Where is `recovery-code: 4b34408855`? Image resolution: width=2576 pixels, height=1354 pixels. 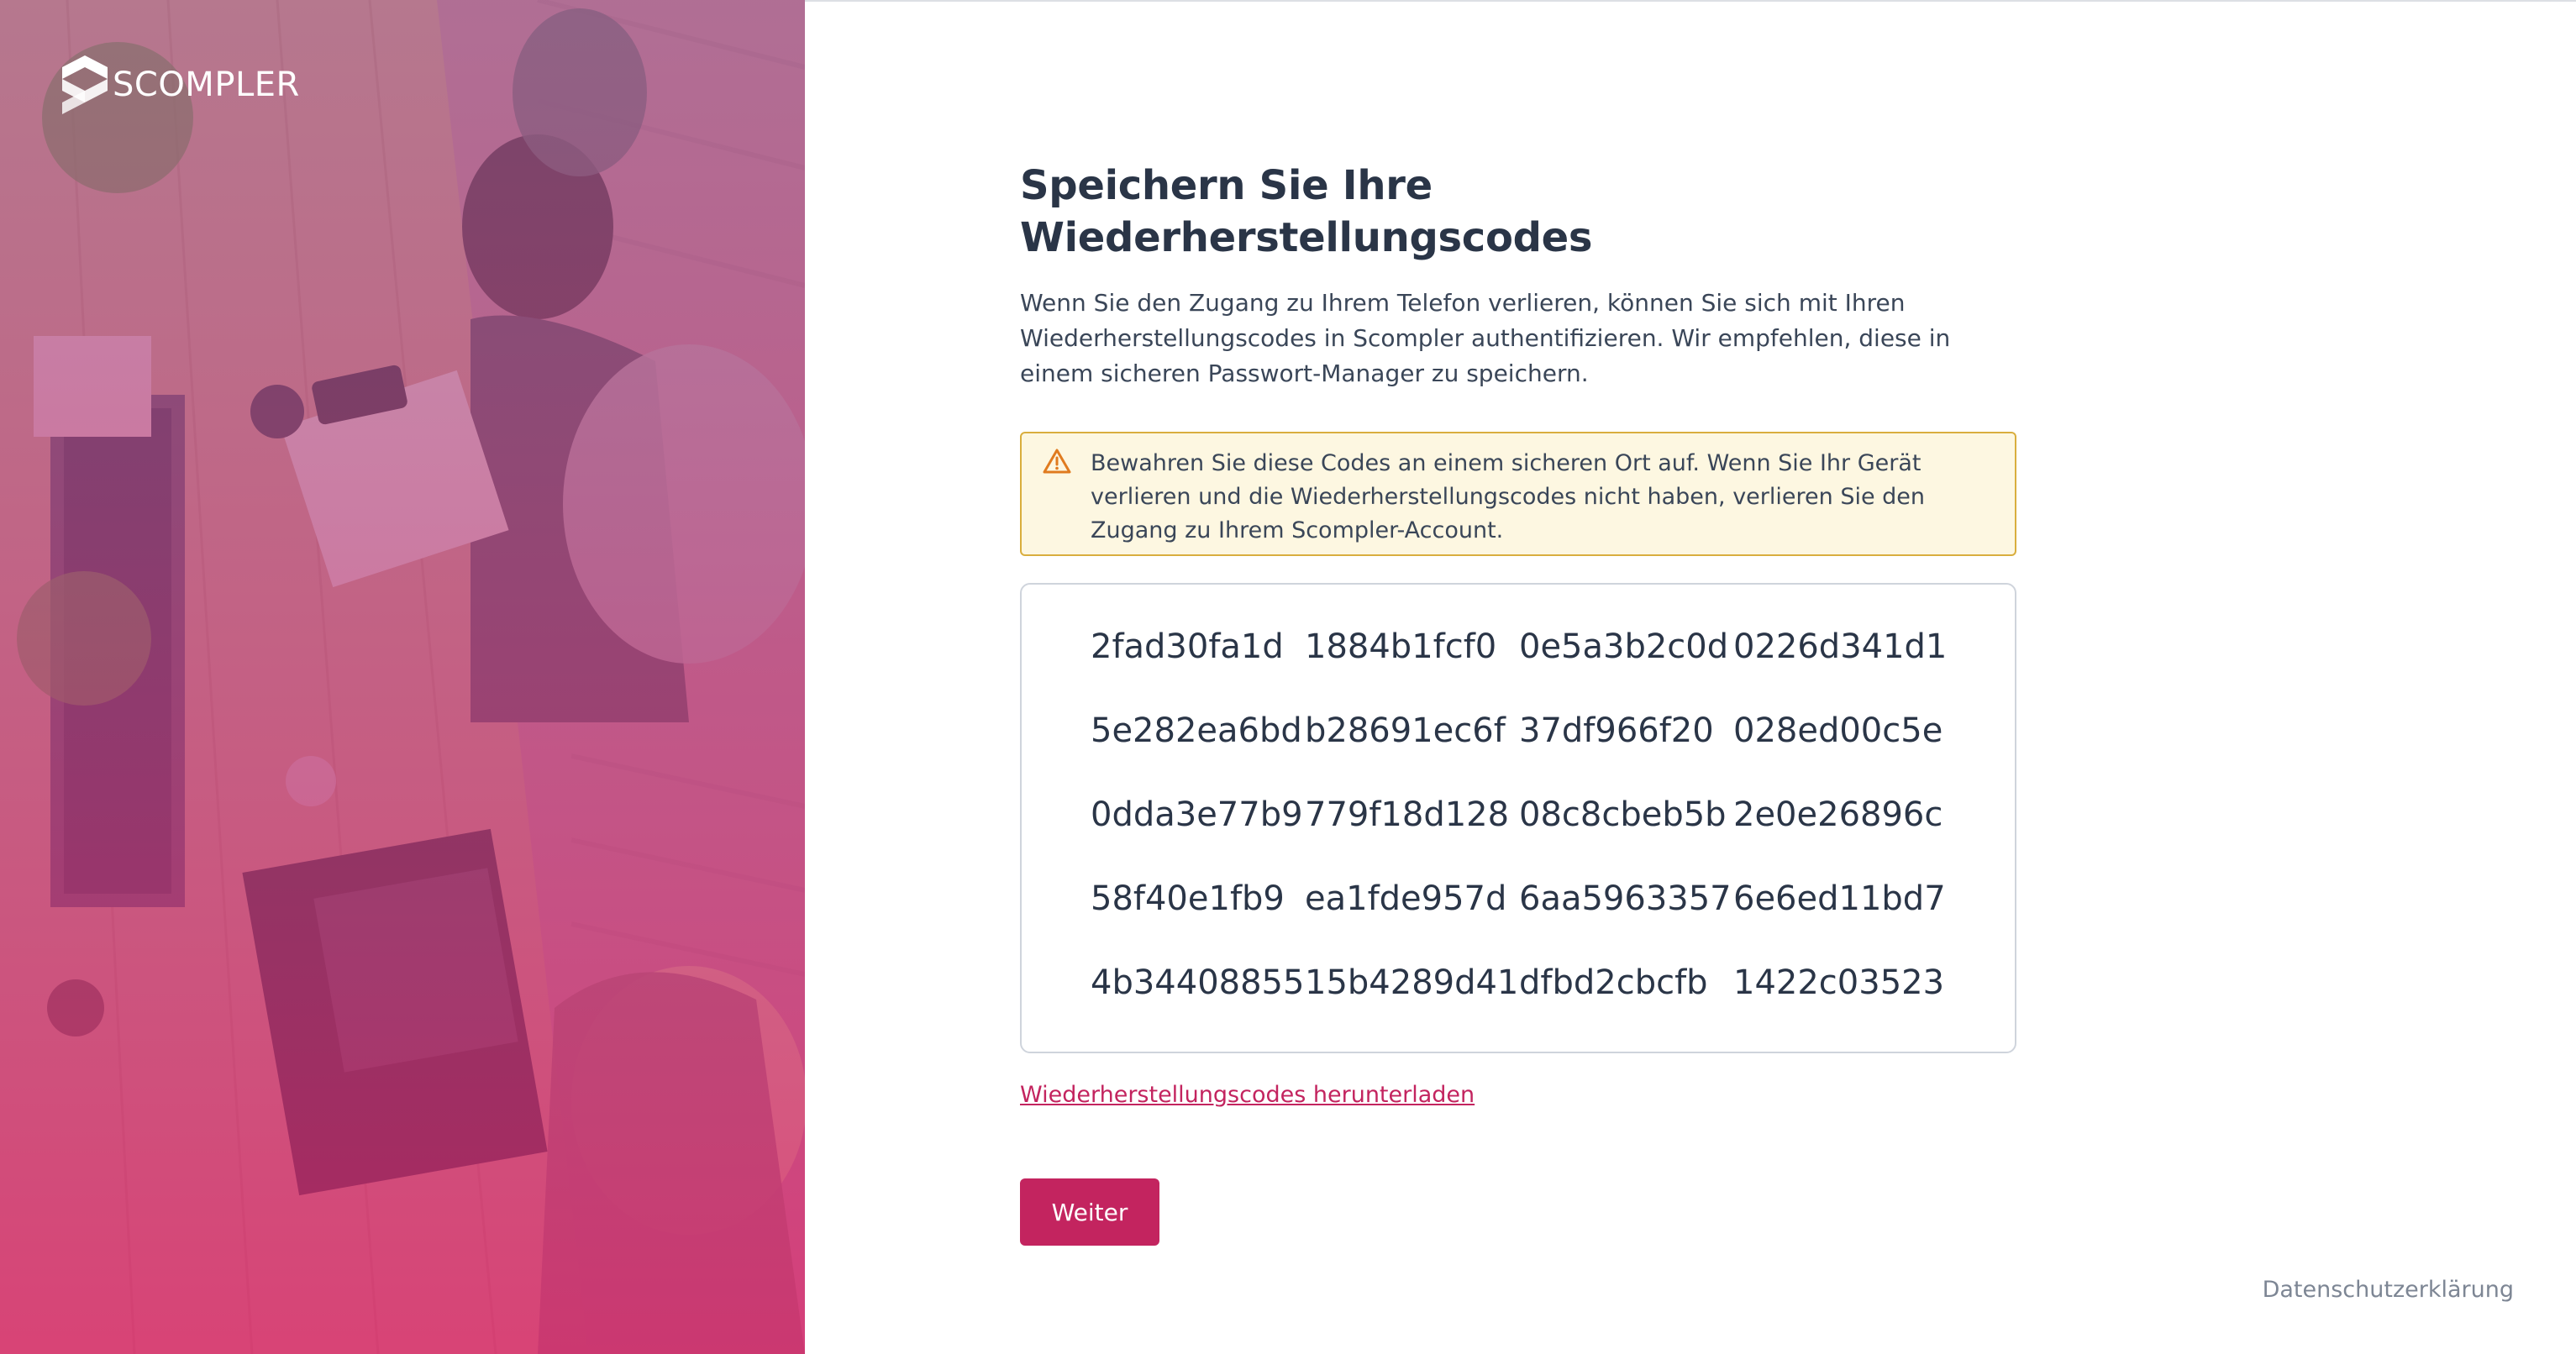
recovery-code: 4b34408855 is located at coordinates (1198, 983).